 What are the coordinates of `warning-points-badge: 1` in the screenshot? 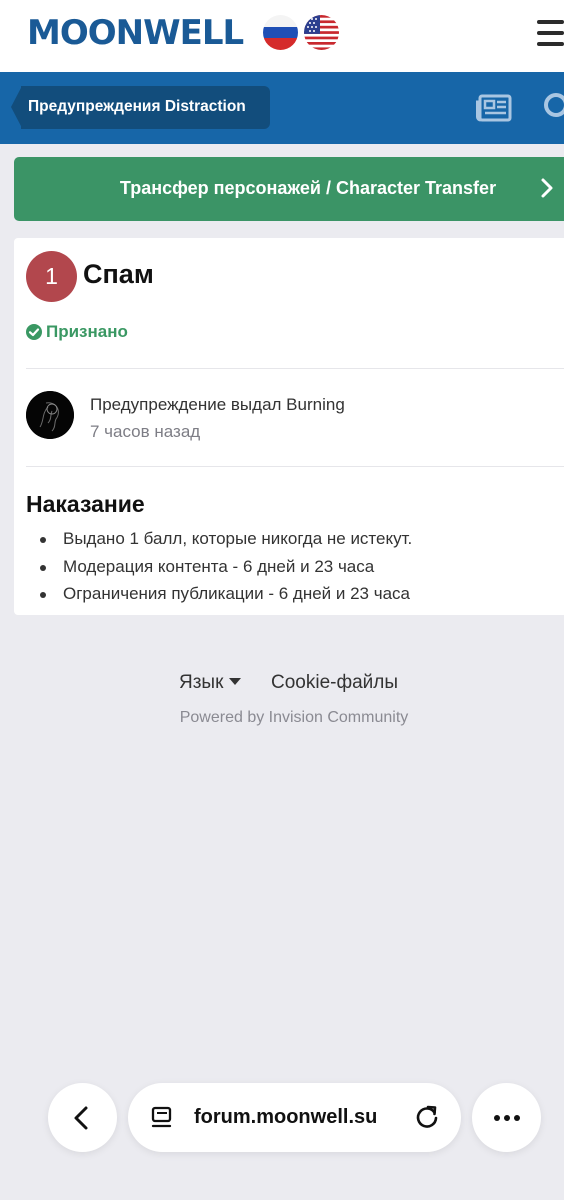 It's located at (51, 276).